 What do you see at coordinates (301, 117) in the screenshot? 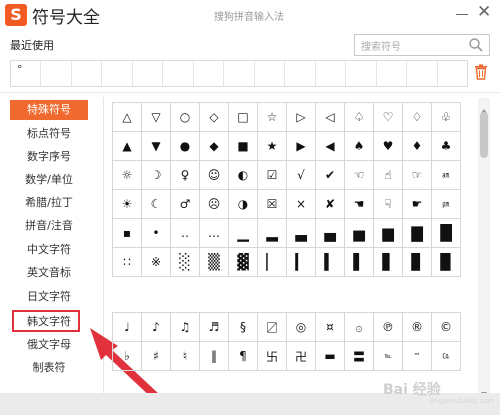
I see `symbol-cell: ▷` at bounding box center [301, 117].